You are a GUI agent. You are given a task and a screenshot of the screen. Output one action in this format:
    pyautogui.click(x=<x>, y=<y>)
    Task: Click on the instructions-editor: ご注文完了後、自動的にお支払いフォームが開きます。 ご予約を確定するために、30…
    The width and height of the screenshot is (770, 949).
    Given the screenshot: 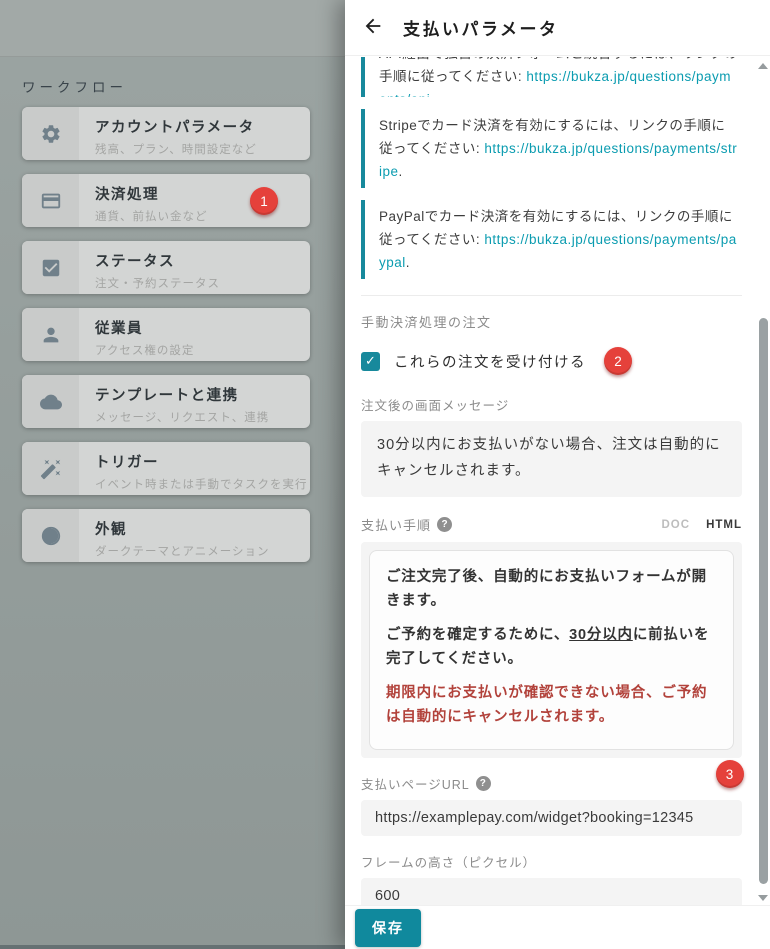 What is the action you would take?
    pyautogui.click(x=551, y=650)
    